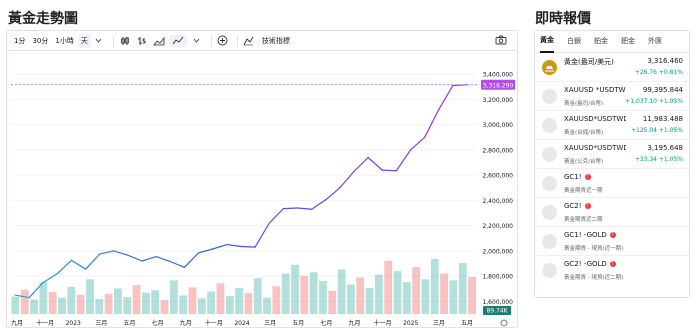  Describe the element at coordinates (497, 176) in the screenshot. I see `y-tick-label: 2,600,000` at that location.